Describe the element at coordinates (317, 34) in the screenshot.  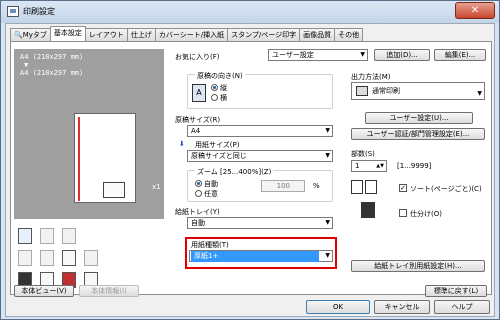
I see `tab-image-quality: 画像品質` at that location.